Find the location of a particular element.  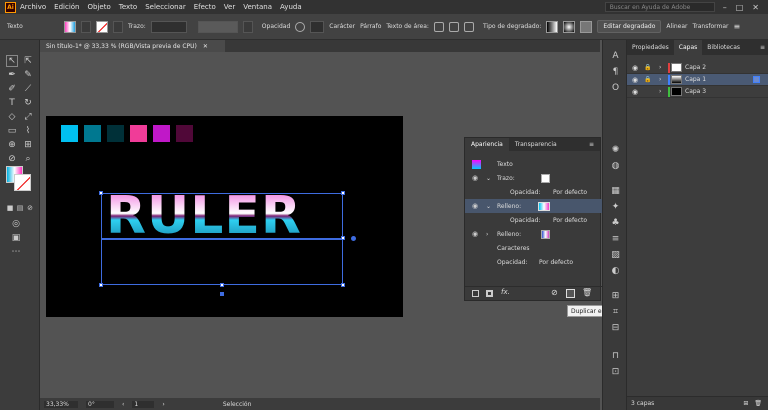

opentype-panel-icon: O is located at coordinates (615, 87).